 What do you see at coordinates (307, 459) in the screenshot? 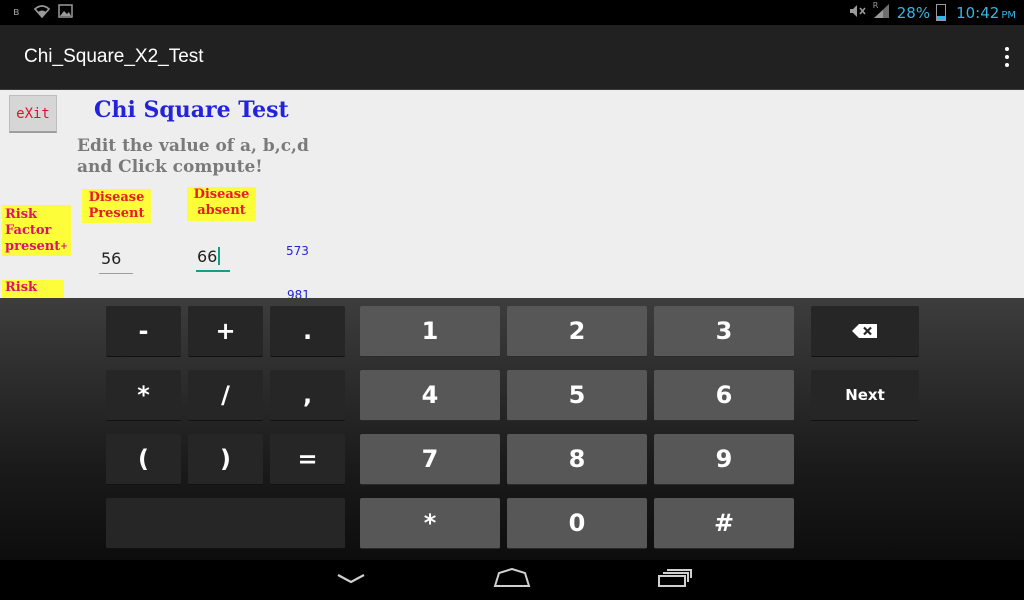
I see `key-equals: =` at bounding box center [307, 459].